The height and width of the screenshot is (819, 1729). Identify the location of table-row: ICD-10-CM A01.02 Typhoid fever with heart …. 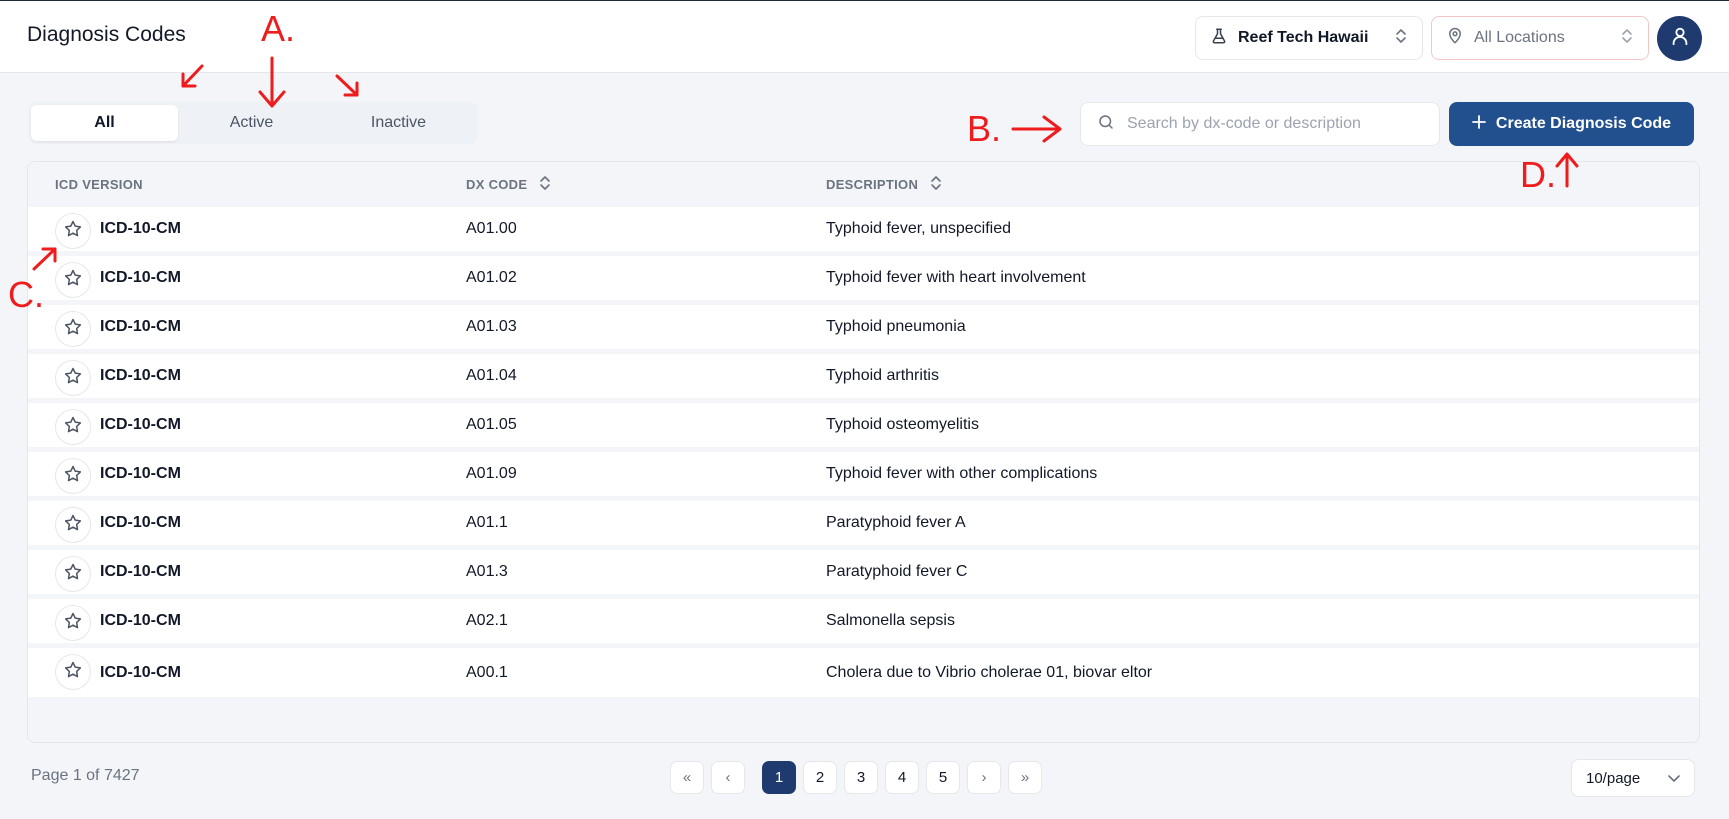
(863, 280).